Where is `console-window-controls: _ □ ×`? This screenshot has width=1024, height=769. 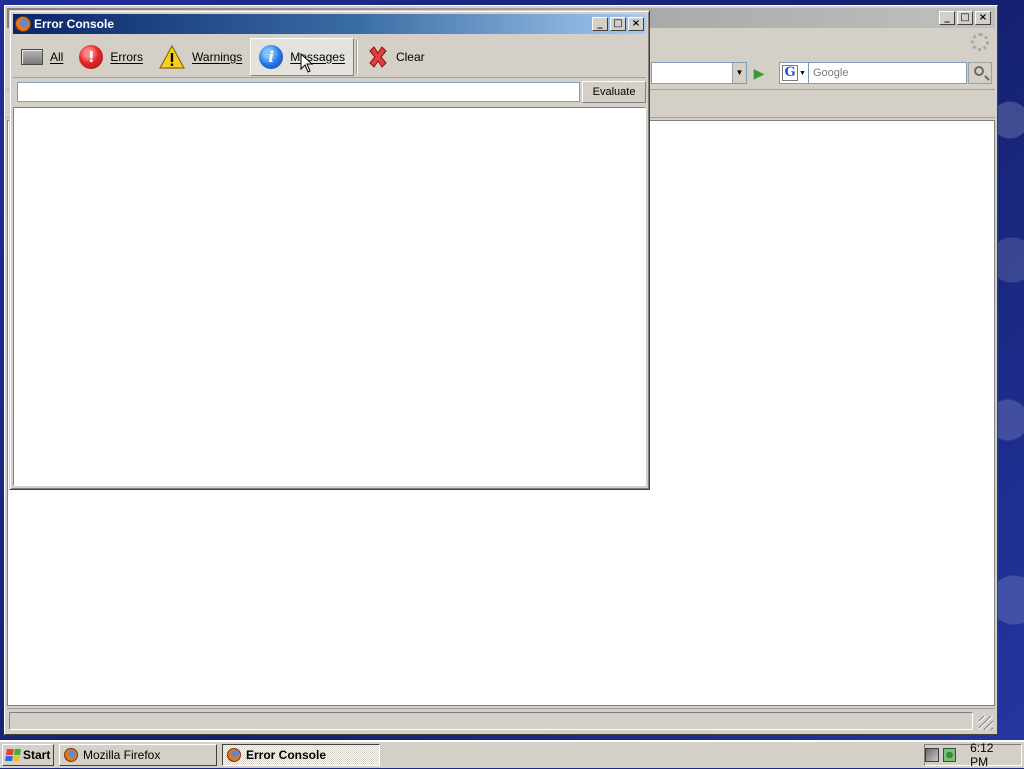
console-window-controls: _ □ × is located at coordinates (618, 24).